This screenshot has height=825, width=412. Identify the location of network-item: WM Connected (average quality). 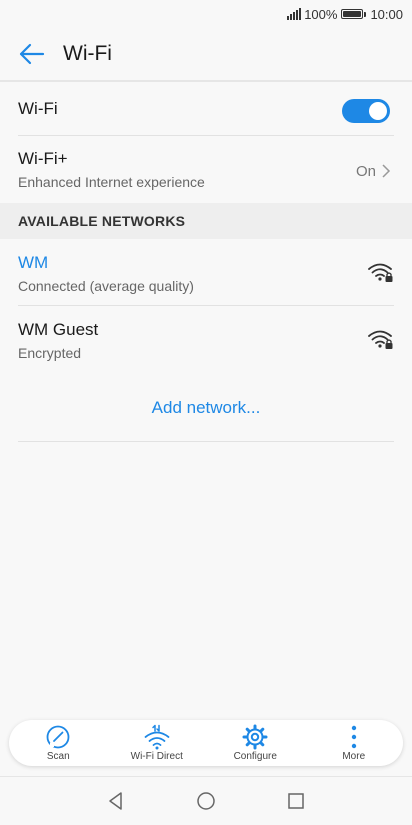
(206, 272).